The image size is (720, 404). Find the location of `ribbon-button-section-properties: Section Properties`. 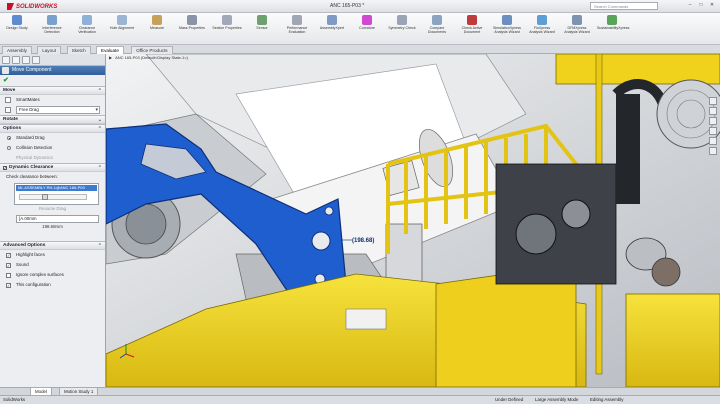

ribbon-button-section-properties: Section Properties is located at coordinates (227, 29).